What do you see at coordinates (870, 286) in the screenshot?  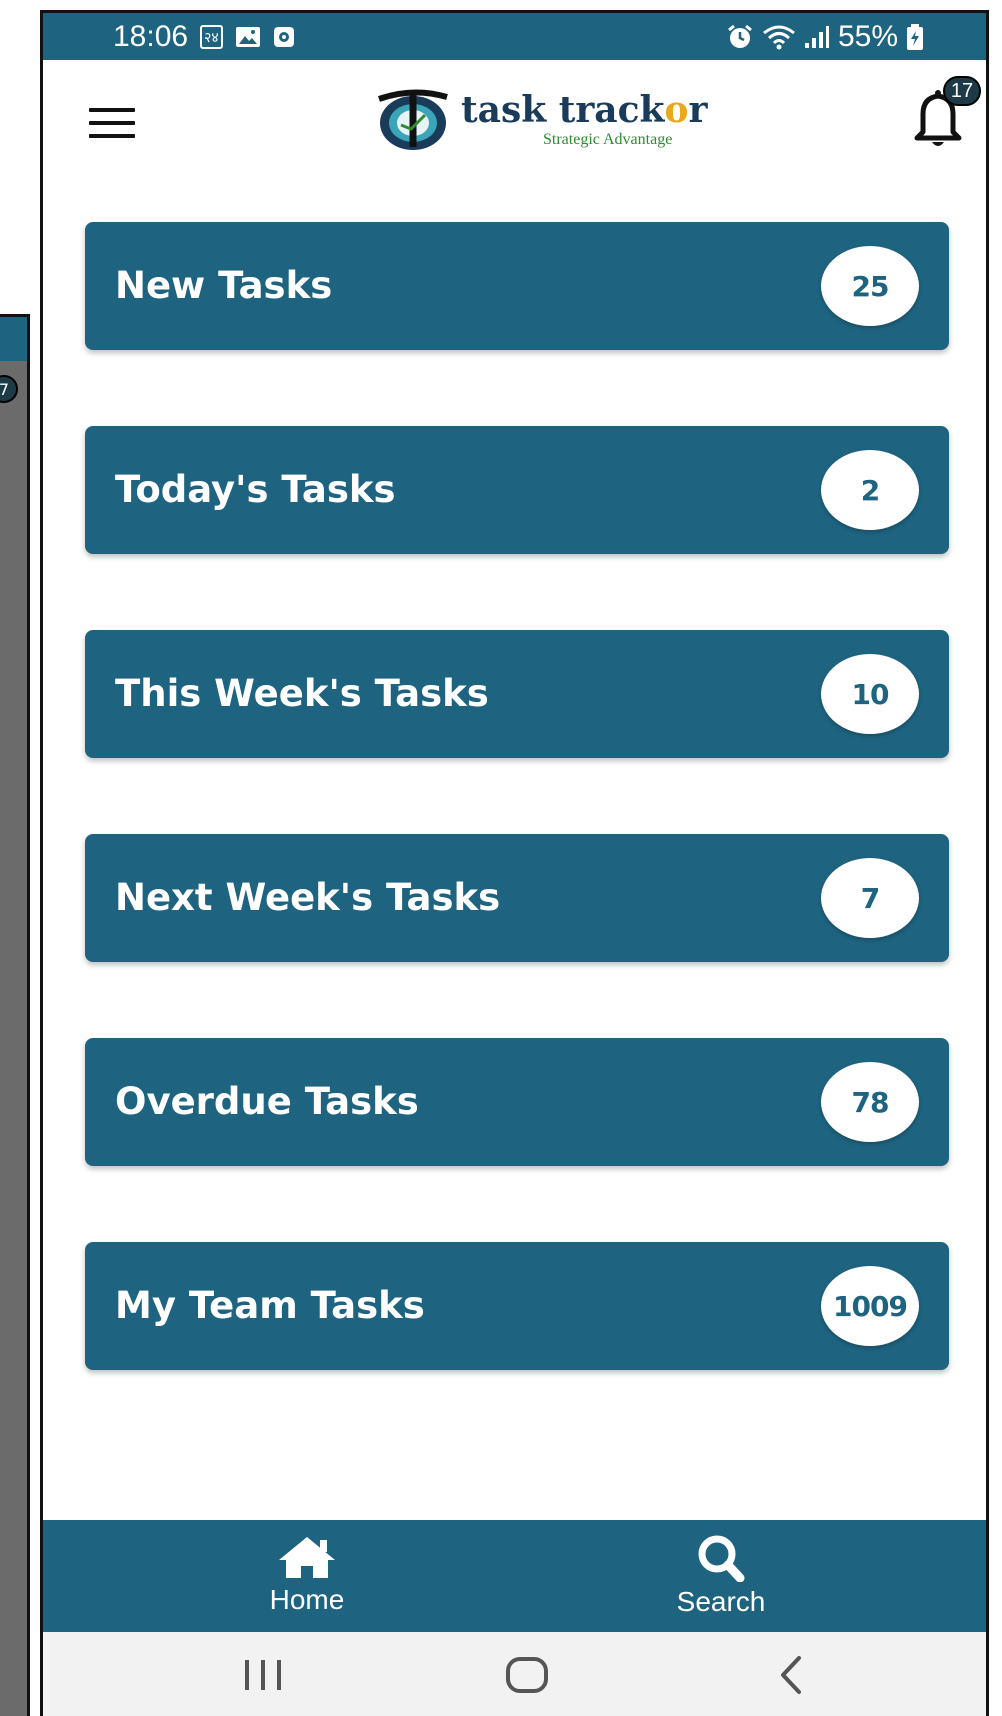 I see `task-count-badge: 25` at bounding box center [870, 286].